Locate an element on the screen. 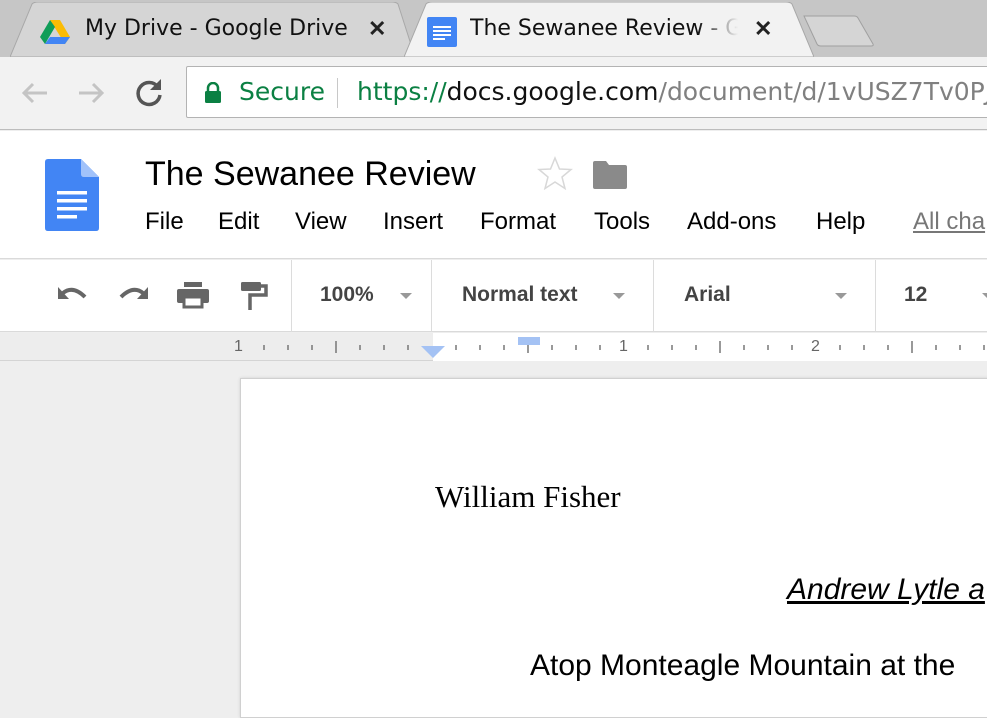 Image resolution: width=987 pixels, height=718 pixels. tab-my-drive: My Drive - Google Drive ✕ is located at coordinates (212, 29).